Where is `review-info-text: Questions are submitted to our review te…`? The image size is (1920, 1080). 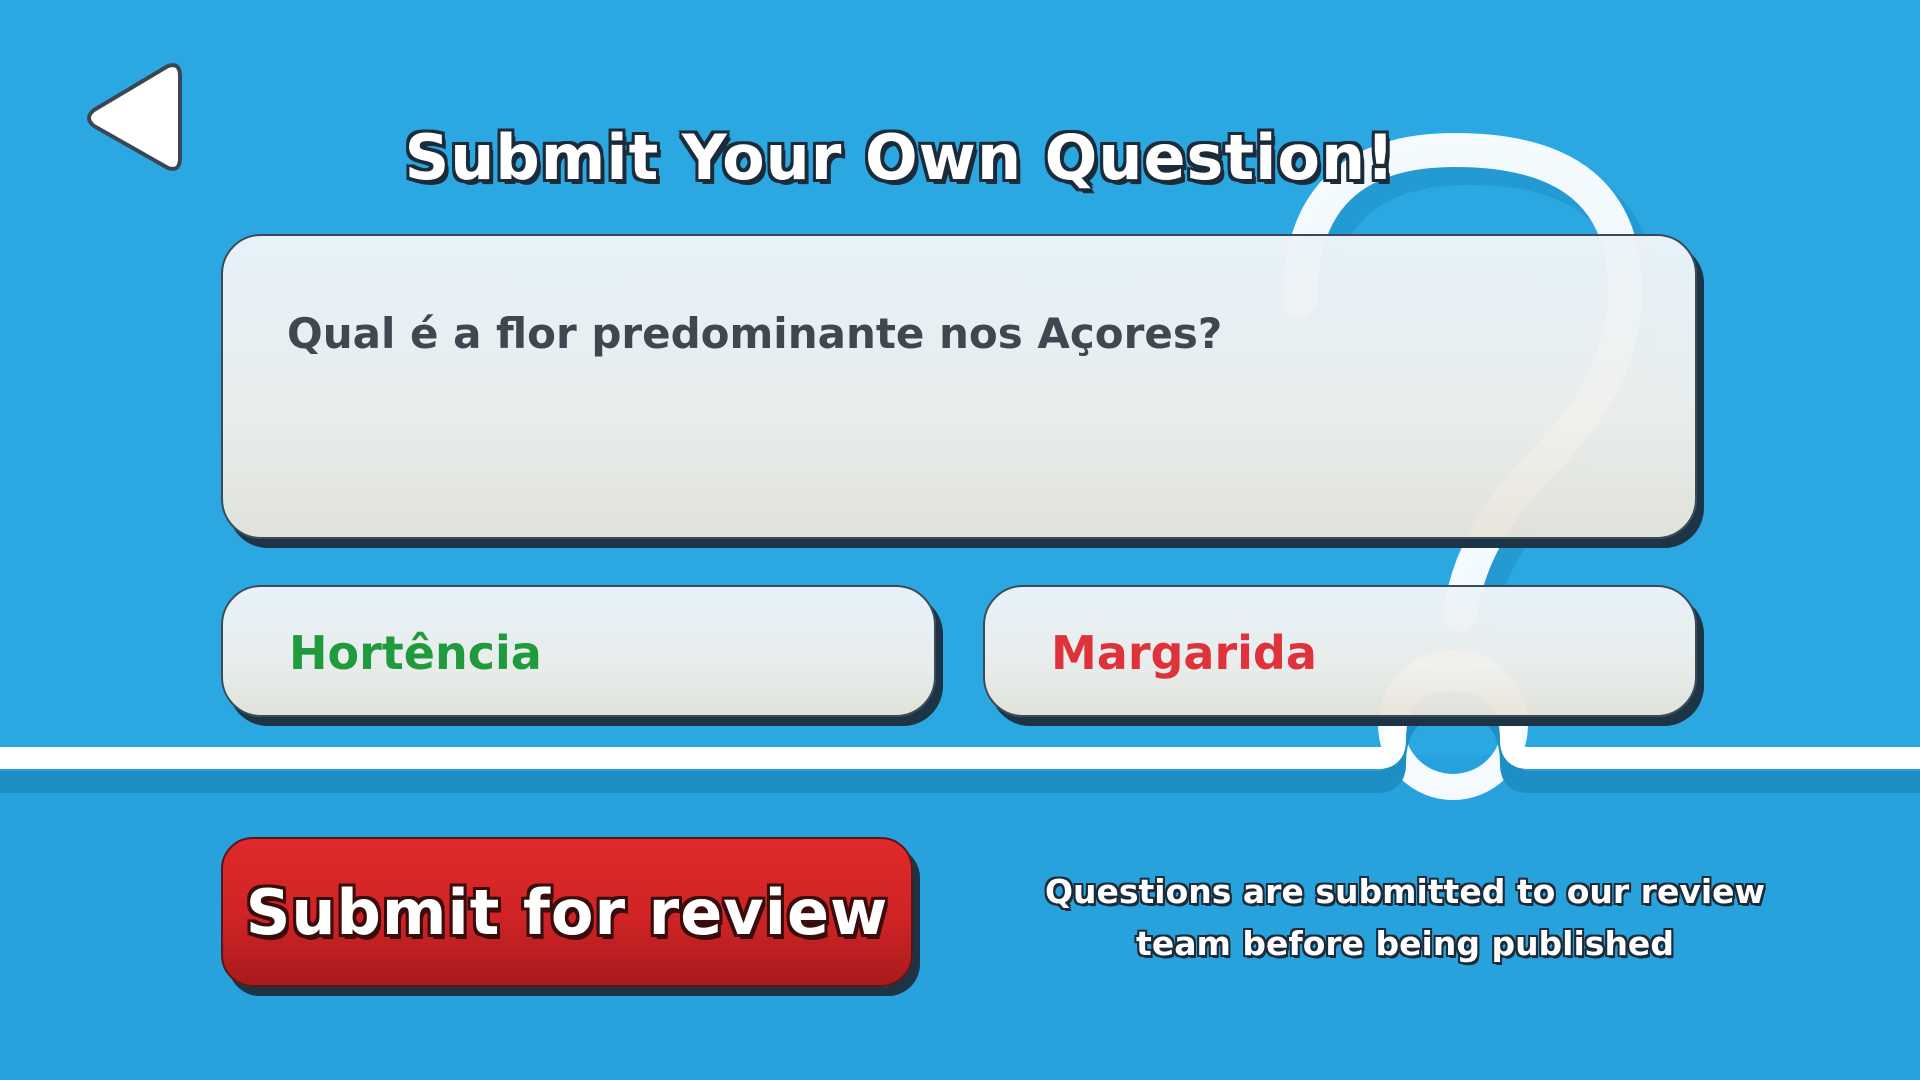 review-info-text: Questions are submitted to our review te… is located at coordinates (1405, 918).